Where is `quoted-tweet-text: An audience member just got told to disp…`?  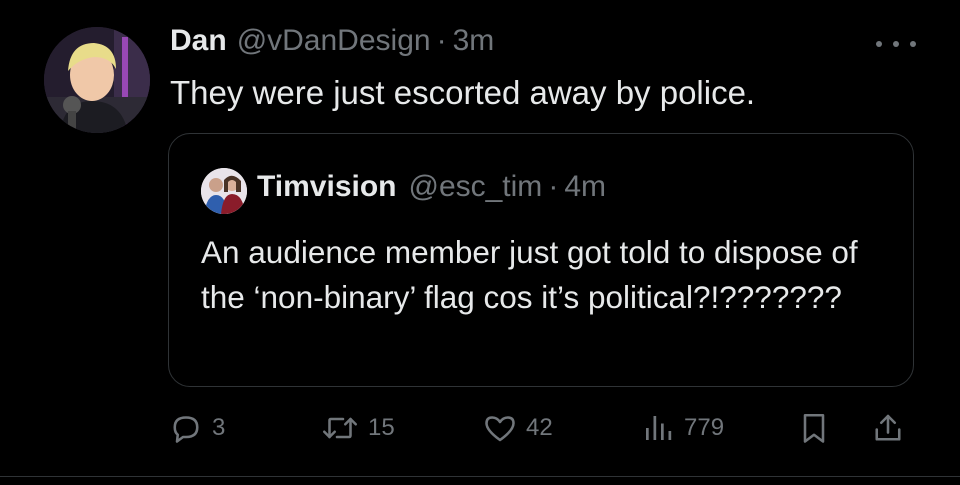
quoted-tweet-text: An audience member just got told to disp… is located at coordinates (529, 274).